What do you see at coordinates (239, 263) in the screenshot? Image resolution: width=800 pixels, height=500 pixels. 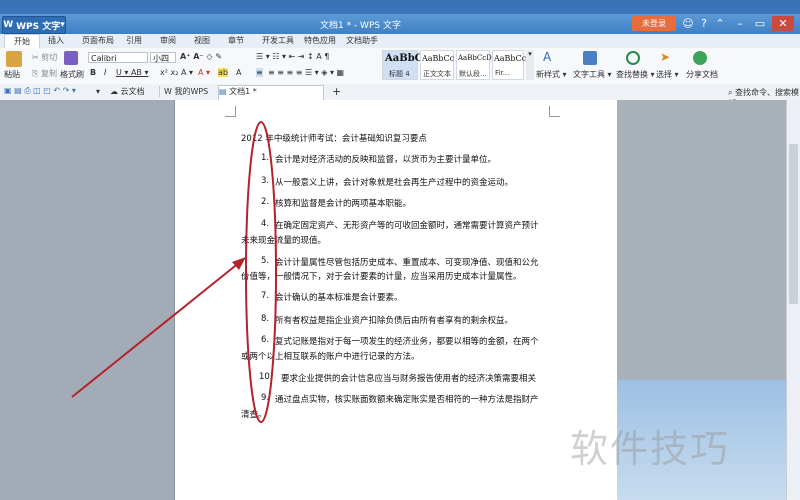 I see `annotation-arrow-head` at bounding box center [239, 263].